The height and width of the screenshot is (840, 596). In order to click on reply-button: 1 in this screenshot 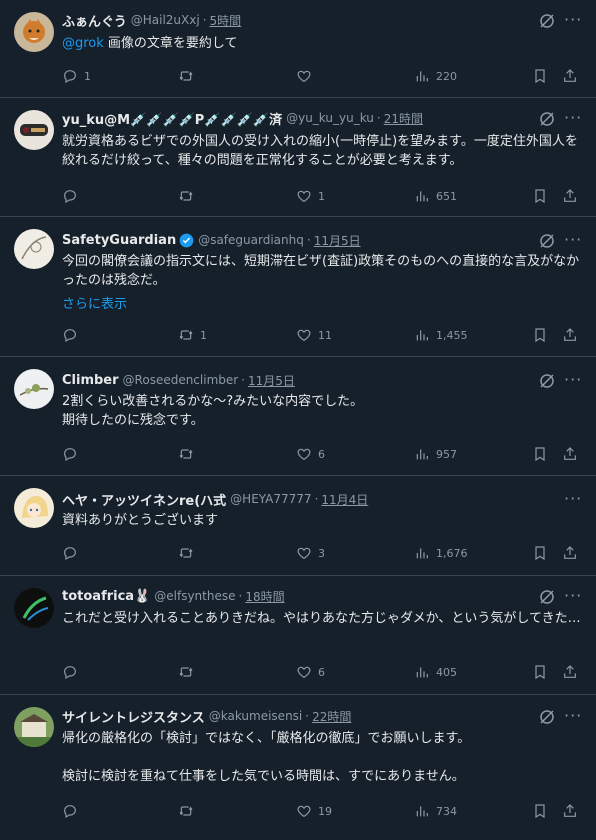, I will do `click(76, 76)`.